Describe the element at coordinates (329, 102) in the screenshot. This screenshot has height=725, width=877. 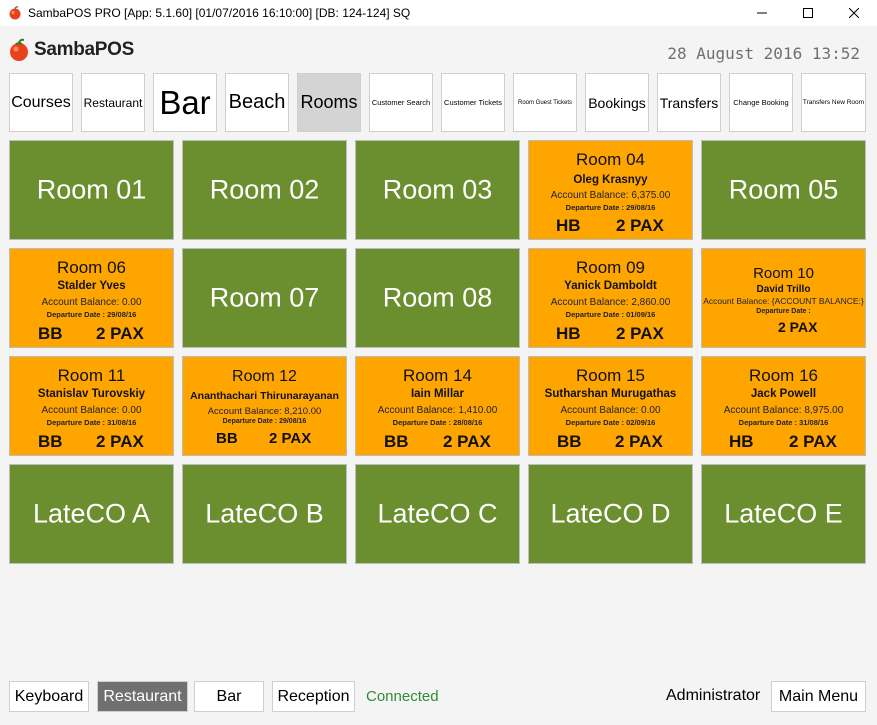
I see `category-rooms: Rooms` at that location.